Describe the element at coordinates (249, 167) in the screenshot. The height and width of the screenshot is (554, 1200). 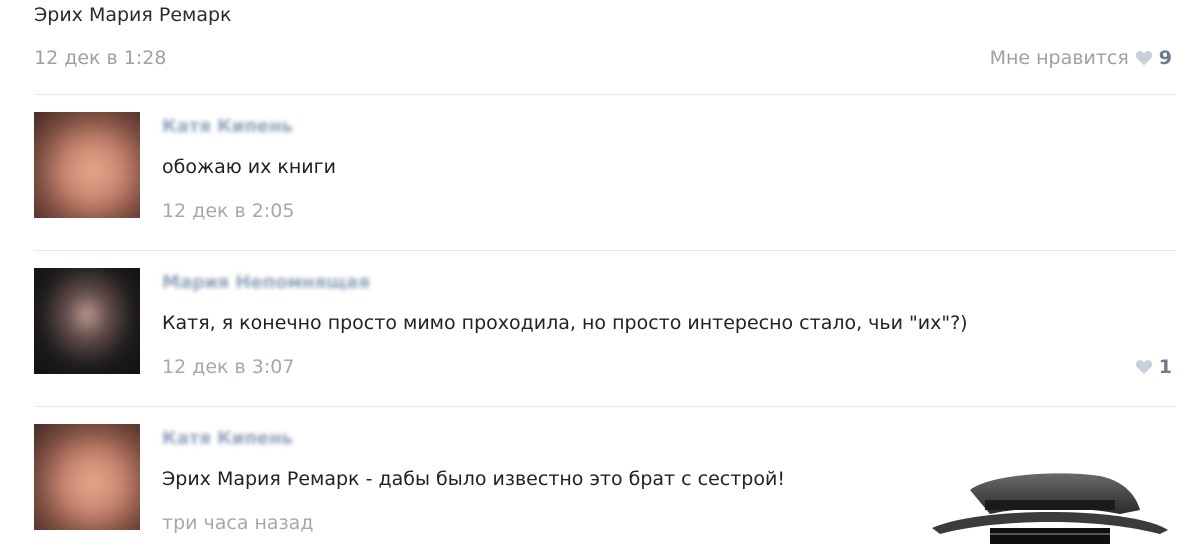
I see `comment-text: обожаю их книги` at that location.